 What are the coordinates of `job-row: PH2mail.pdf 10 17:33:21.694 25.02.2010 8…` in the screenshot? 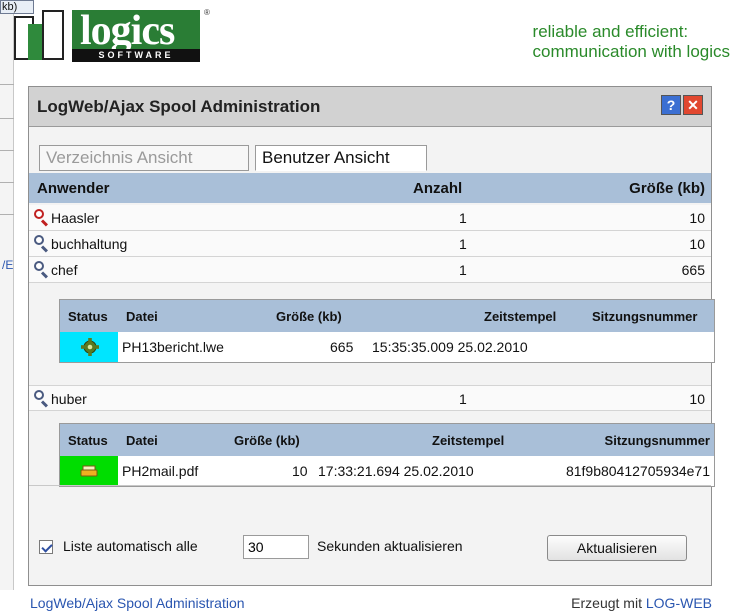 It's located at (387, 471).